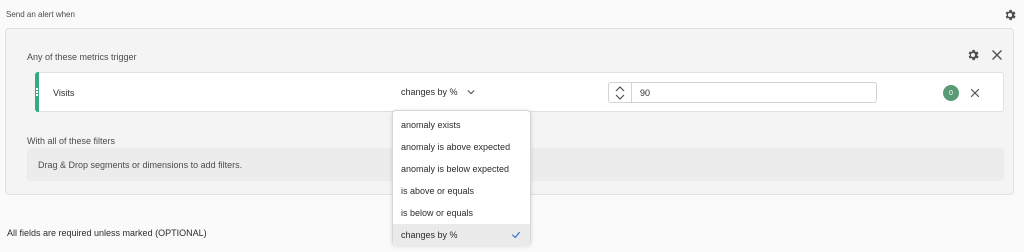  Describe the element at coordinates (461, 125) in the screenshot. I see `menu-item: anomaly exists` at that location.